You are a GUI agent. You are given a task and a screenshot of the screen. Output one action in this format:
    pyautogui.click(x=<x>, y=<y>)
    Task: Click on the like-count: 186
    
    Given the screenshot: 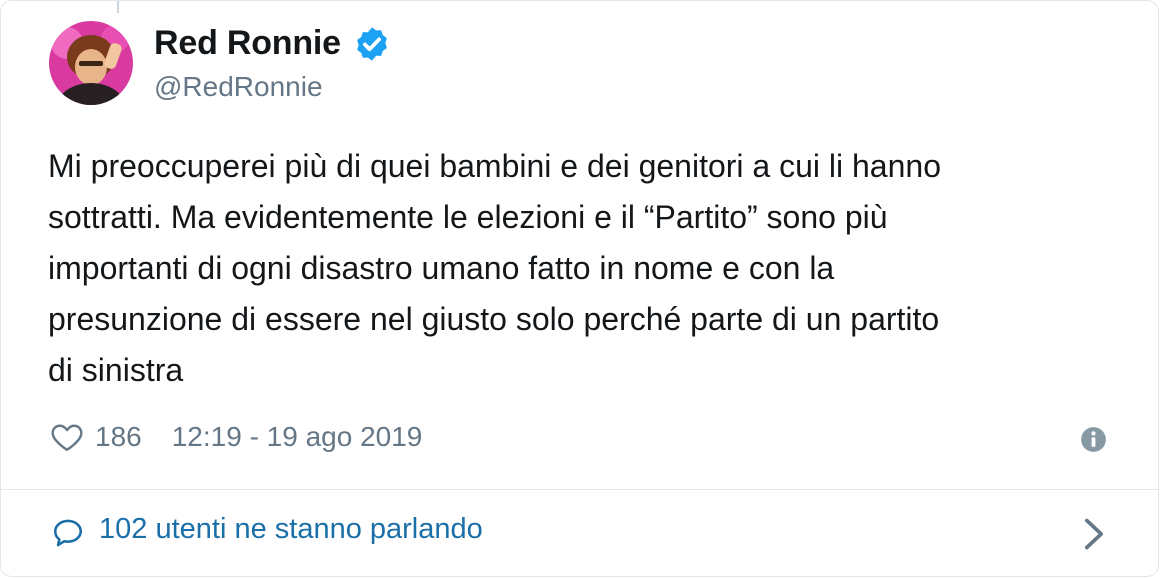 What is the action you would take?
    pyautogui.click(x=118, y=436)
    